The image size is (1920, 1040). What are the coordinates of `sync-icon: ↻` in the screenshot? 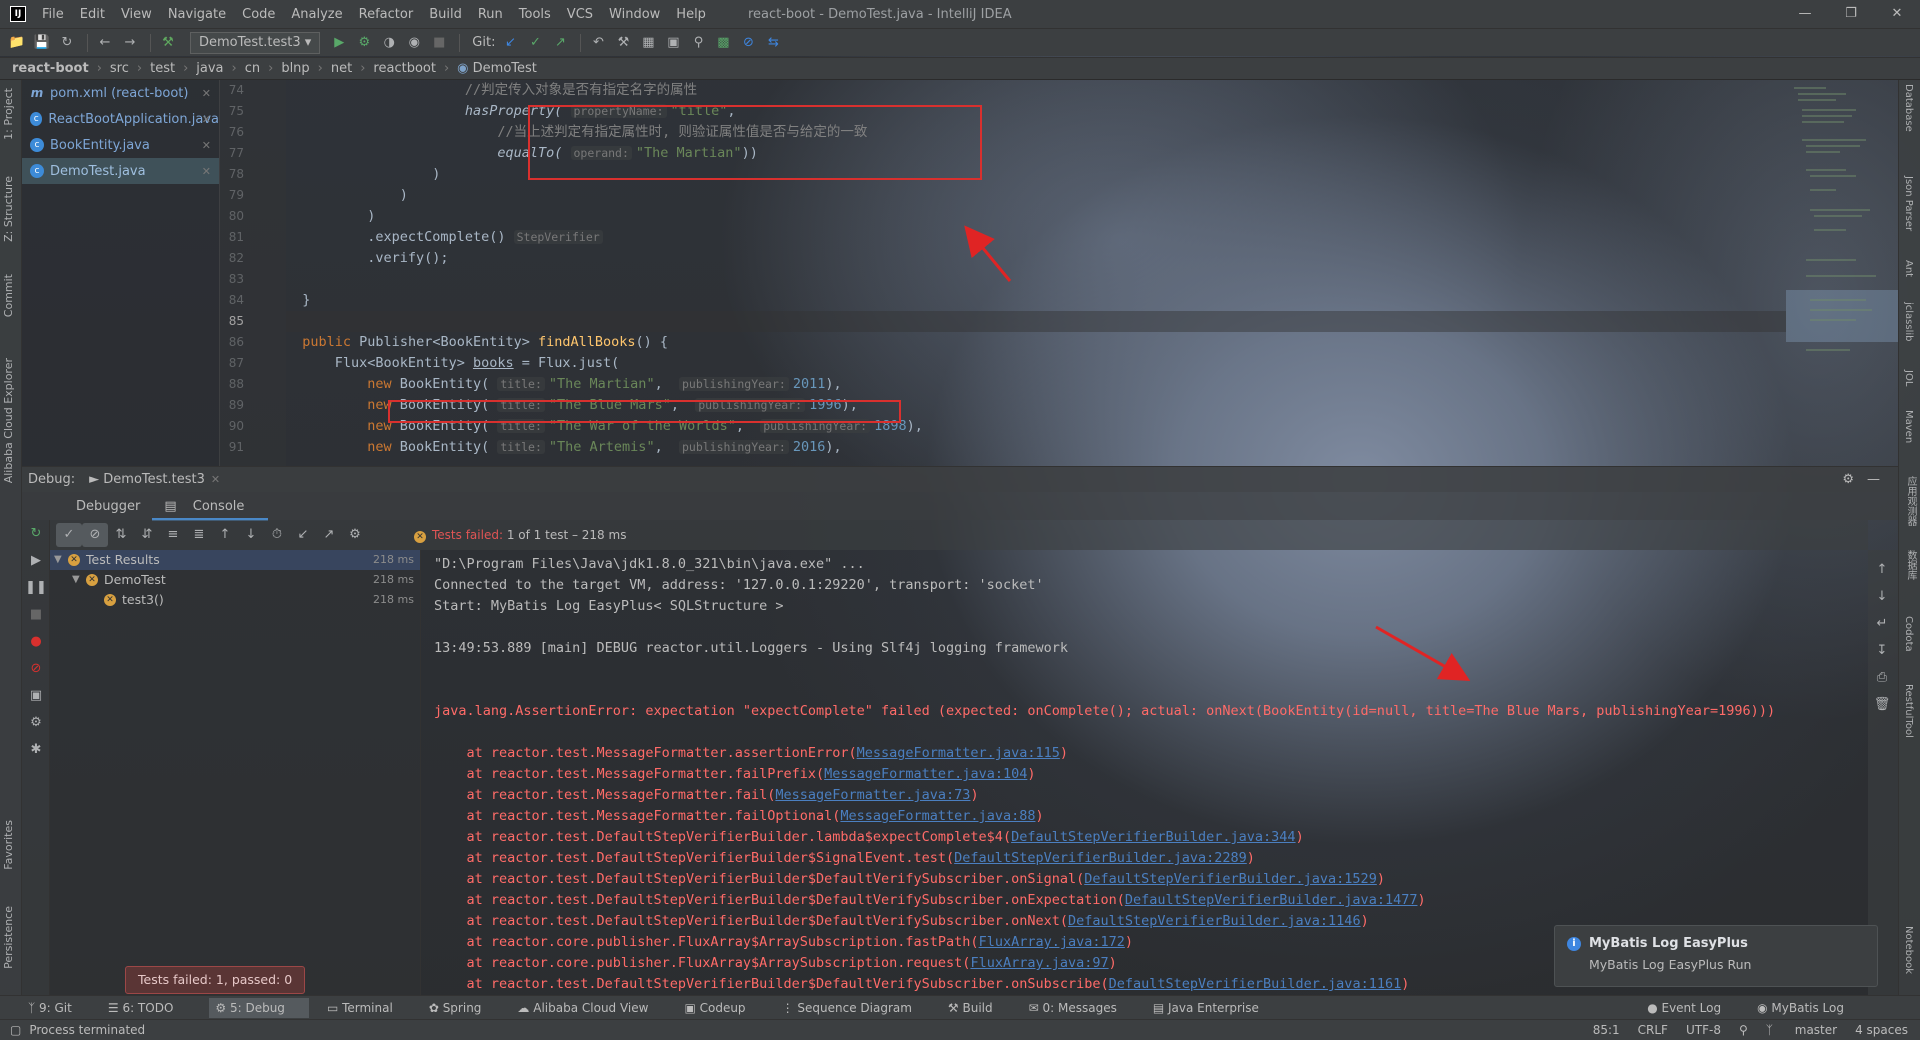 It's located at (67, 43).